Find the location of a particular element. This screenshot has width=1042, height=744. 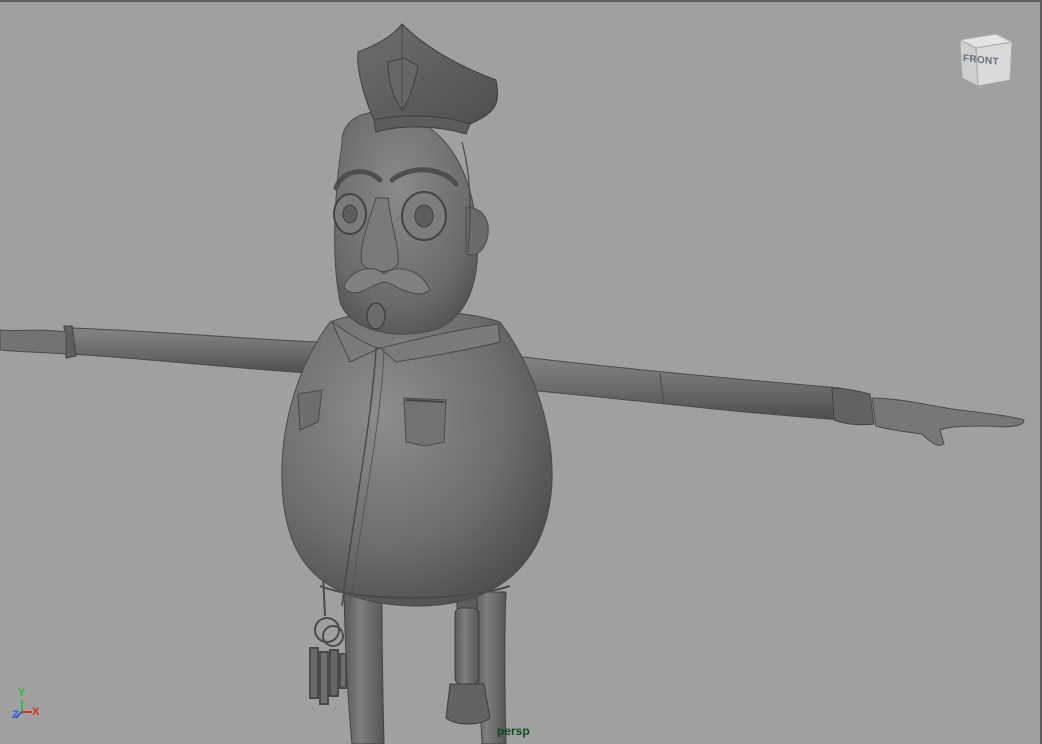

key-ring-prop is located at coordinates (328, 639).